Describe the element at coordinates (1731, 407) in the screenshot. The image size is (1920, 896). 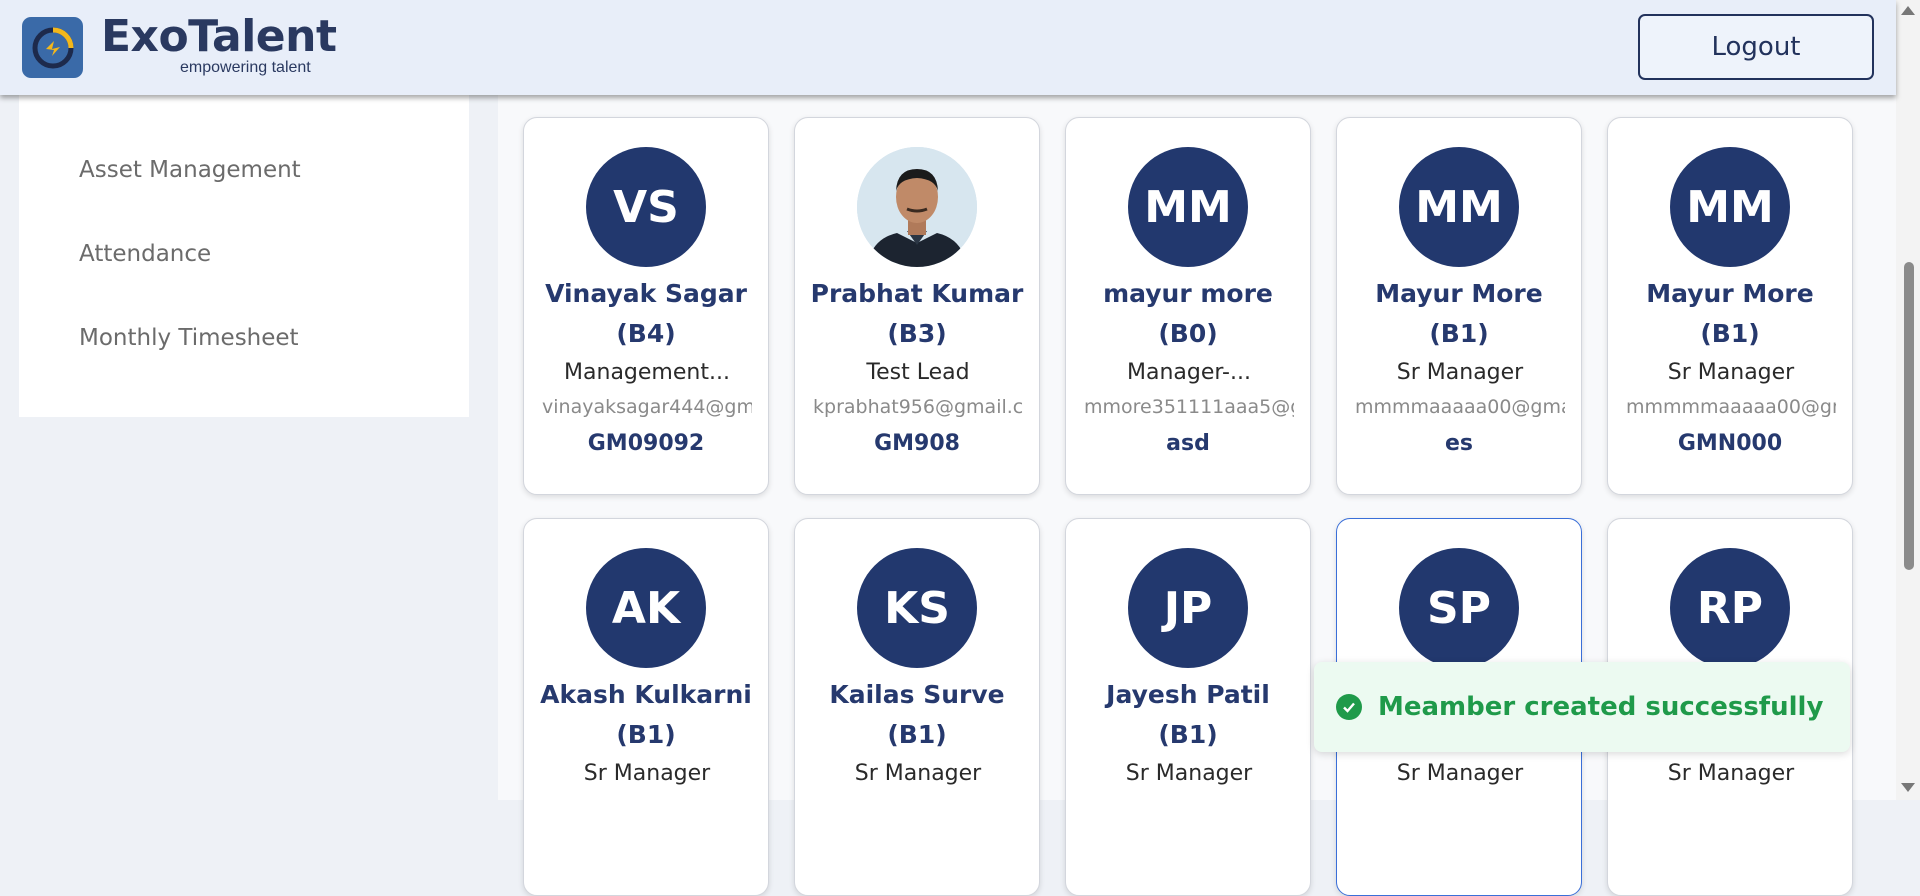
I see `member-email: mmmmmaaaaa00@gmail.com` at that location.